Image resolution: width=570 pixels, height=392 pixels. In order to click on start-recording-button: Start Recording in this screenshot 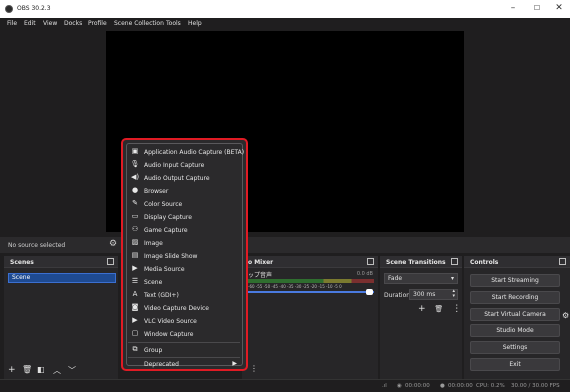, I will do `click(515, 297)`.